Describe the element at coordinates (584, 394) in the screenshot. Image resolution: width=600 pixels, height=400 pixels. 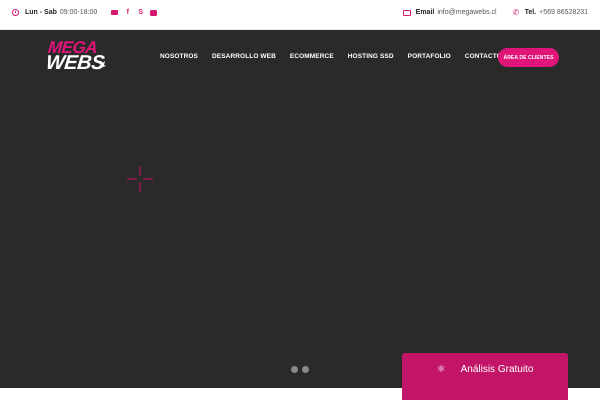
I see `page-bottom-right` at that location.